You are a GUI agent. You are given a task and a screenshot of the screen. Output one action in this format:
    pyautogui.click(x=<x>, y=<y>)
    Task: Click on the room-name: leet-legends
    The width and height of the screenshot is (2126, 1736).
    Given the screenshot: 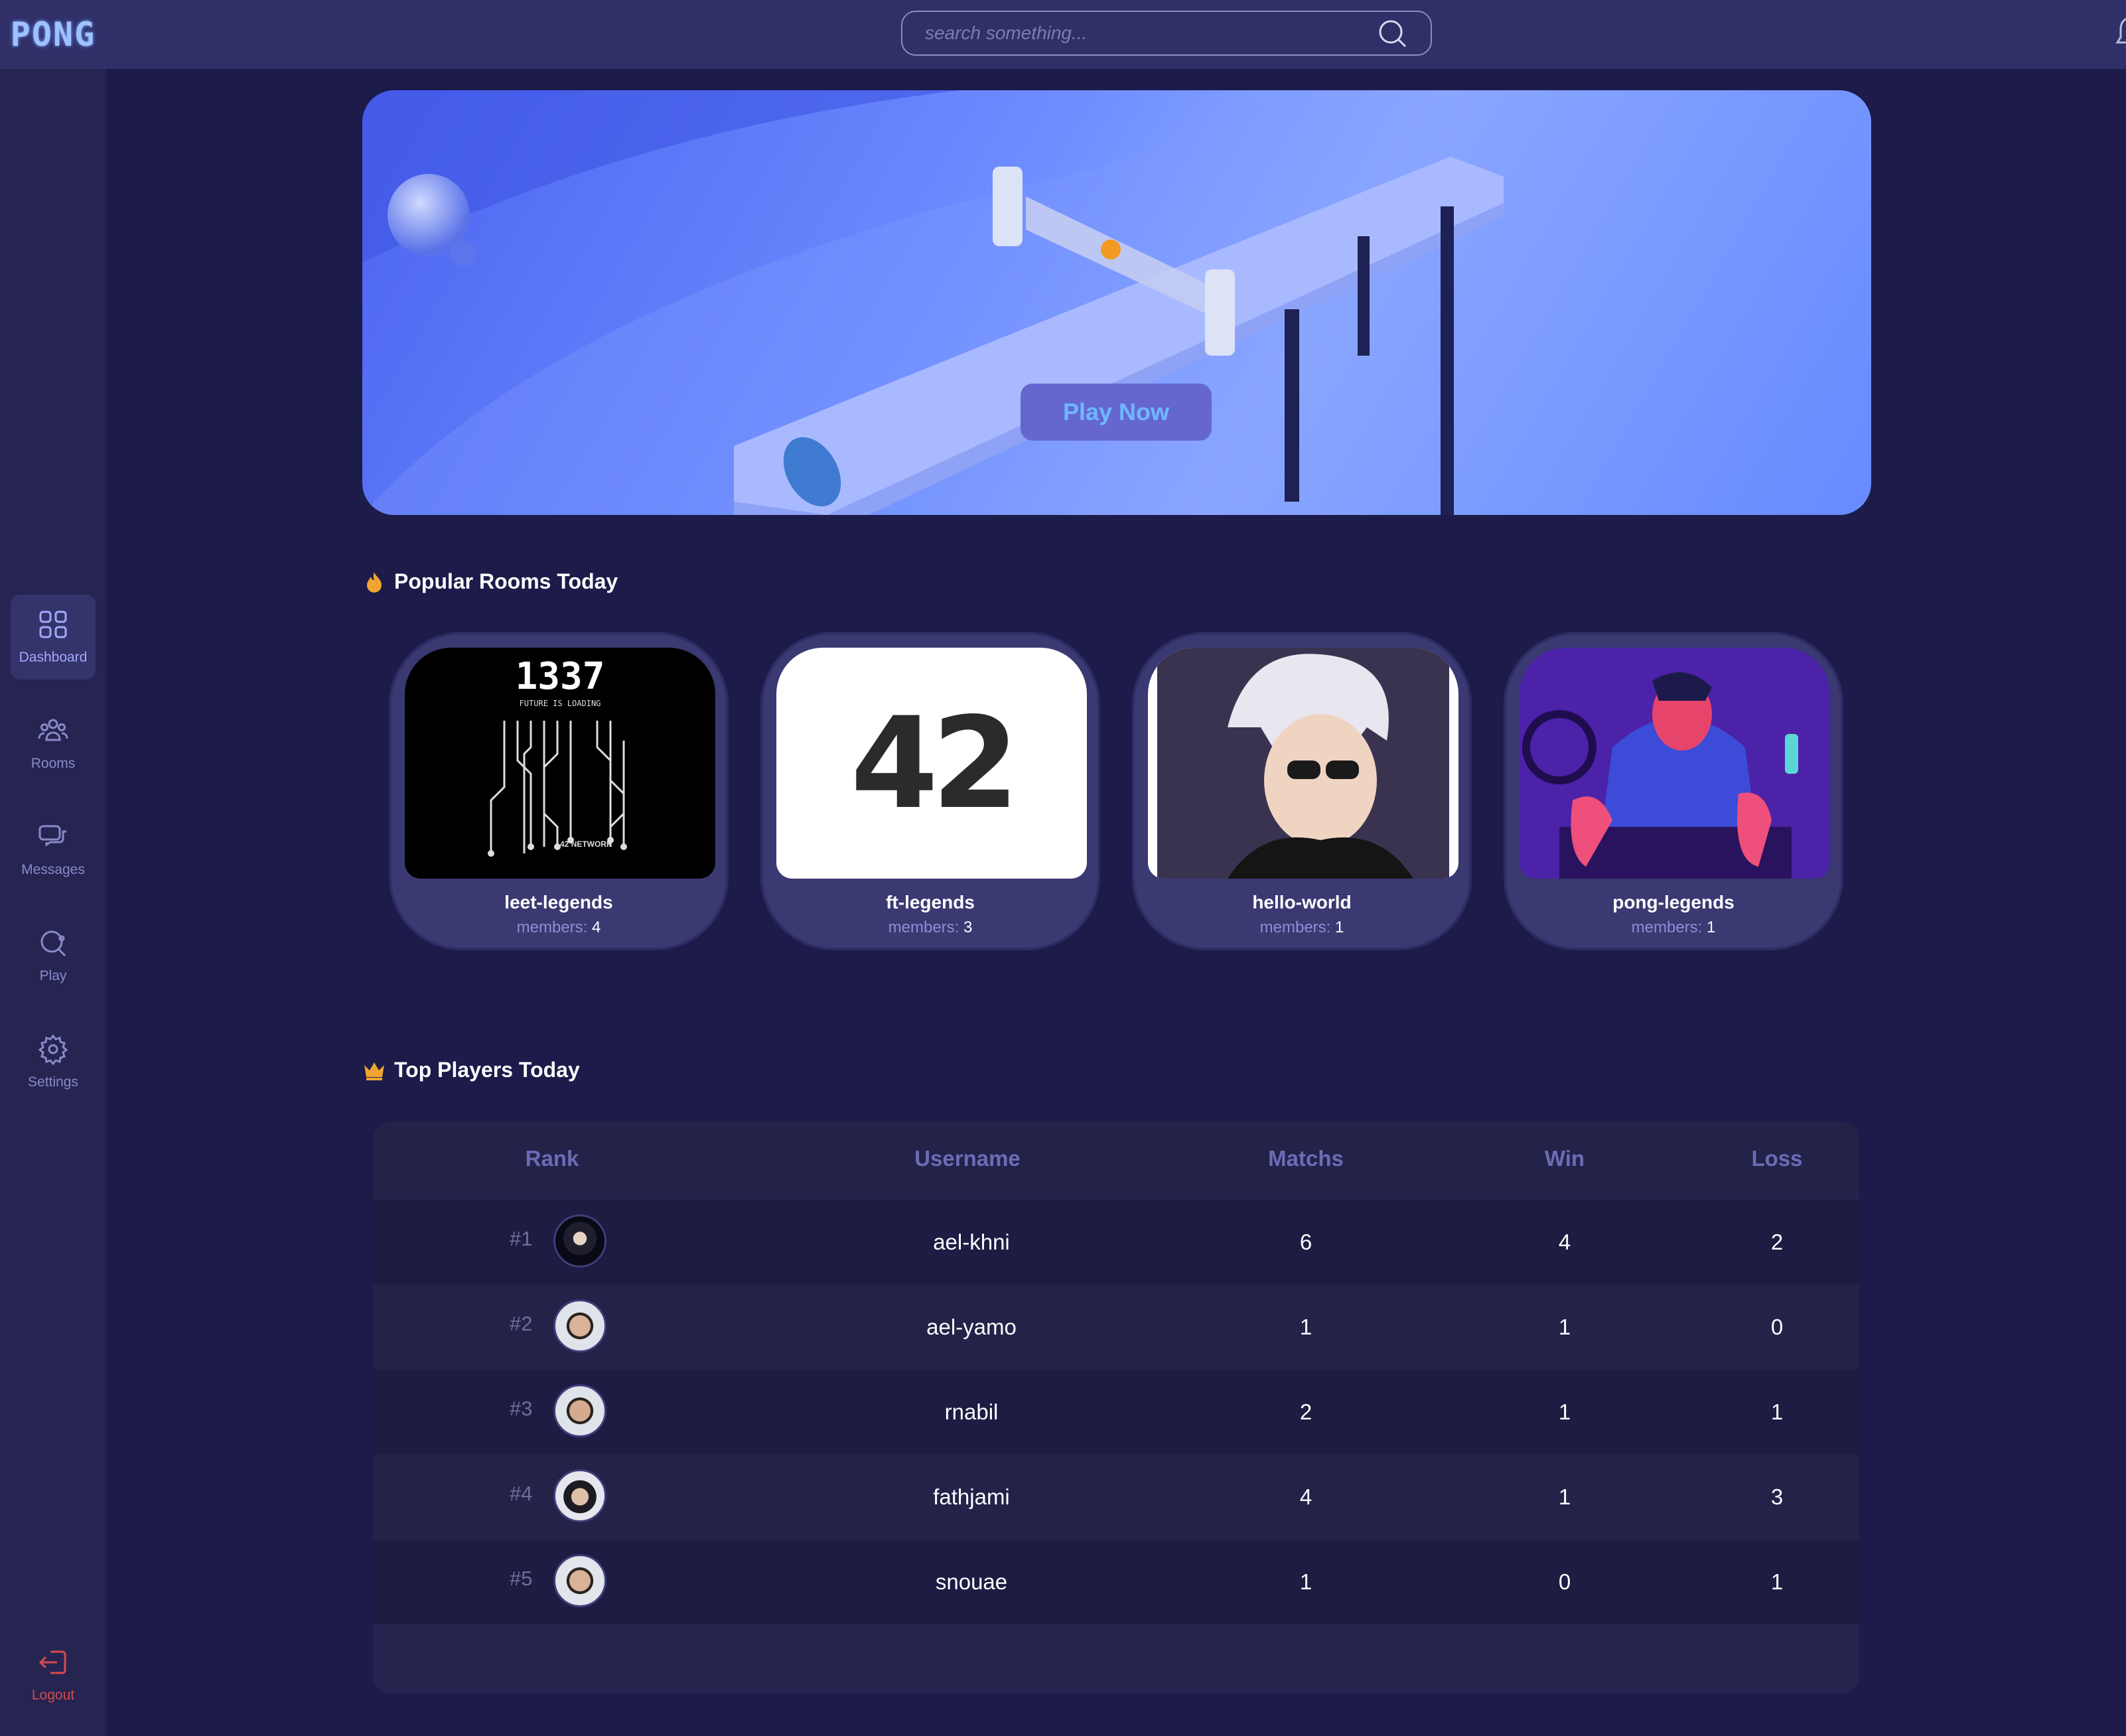 What is the action you would take?
    pyautogui.click(x=558, y=902)
    